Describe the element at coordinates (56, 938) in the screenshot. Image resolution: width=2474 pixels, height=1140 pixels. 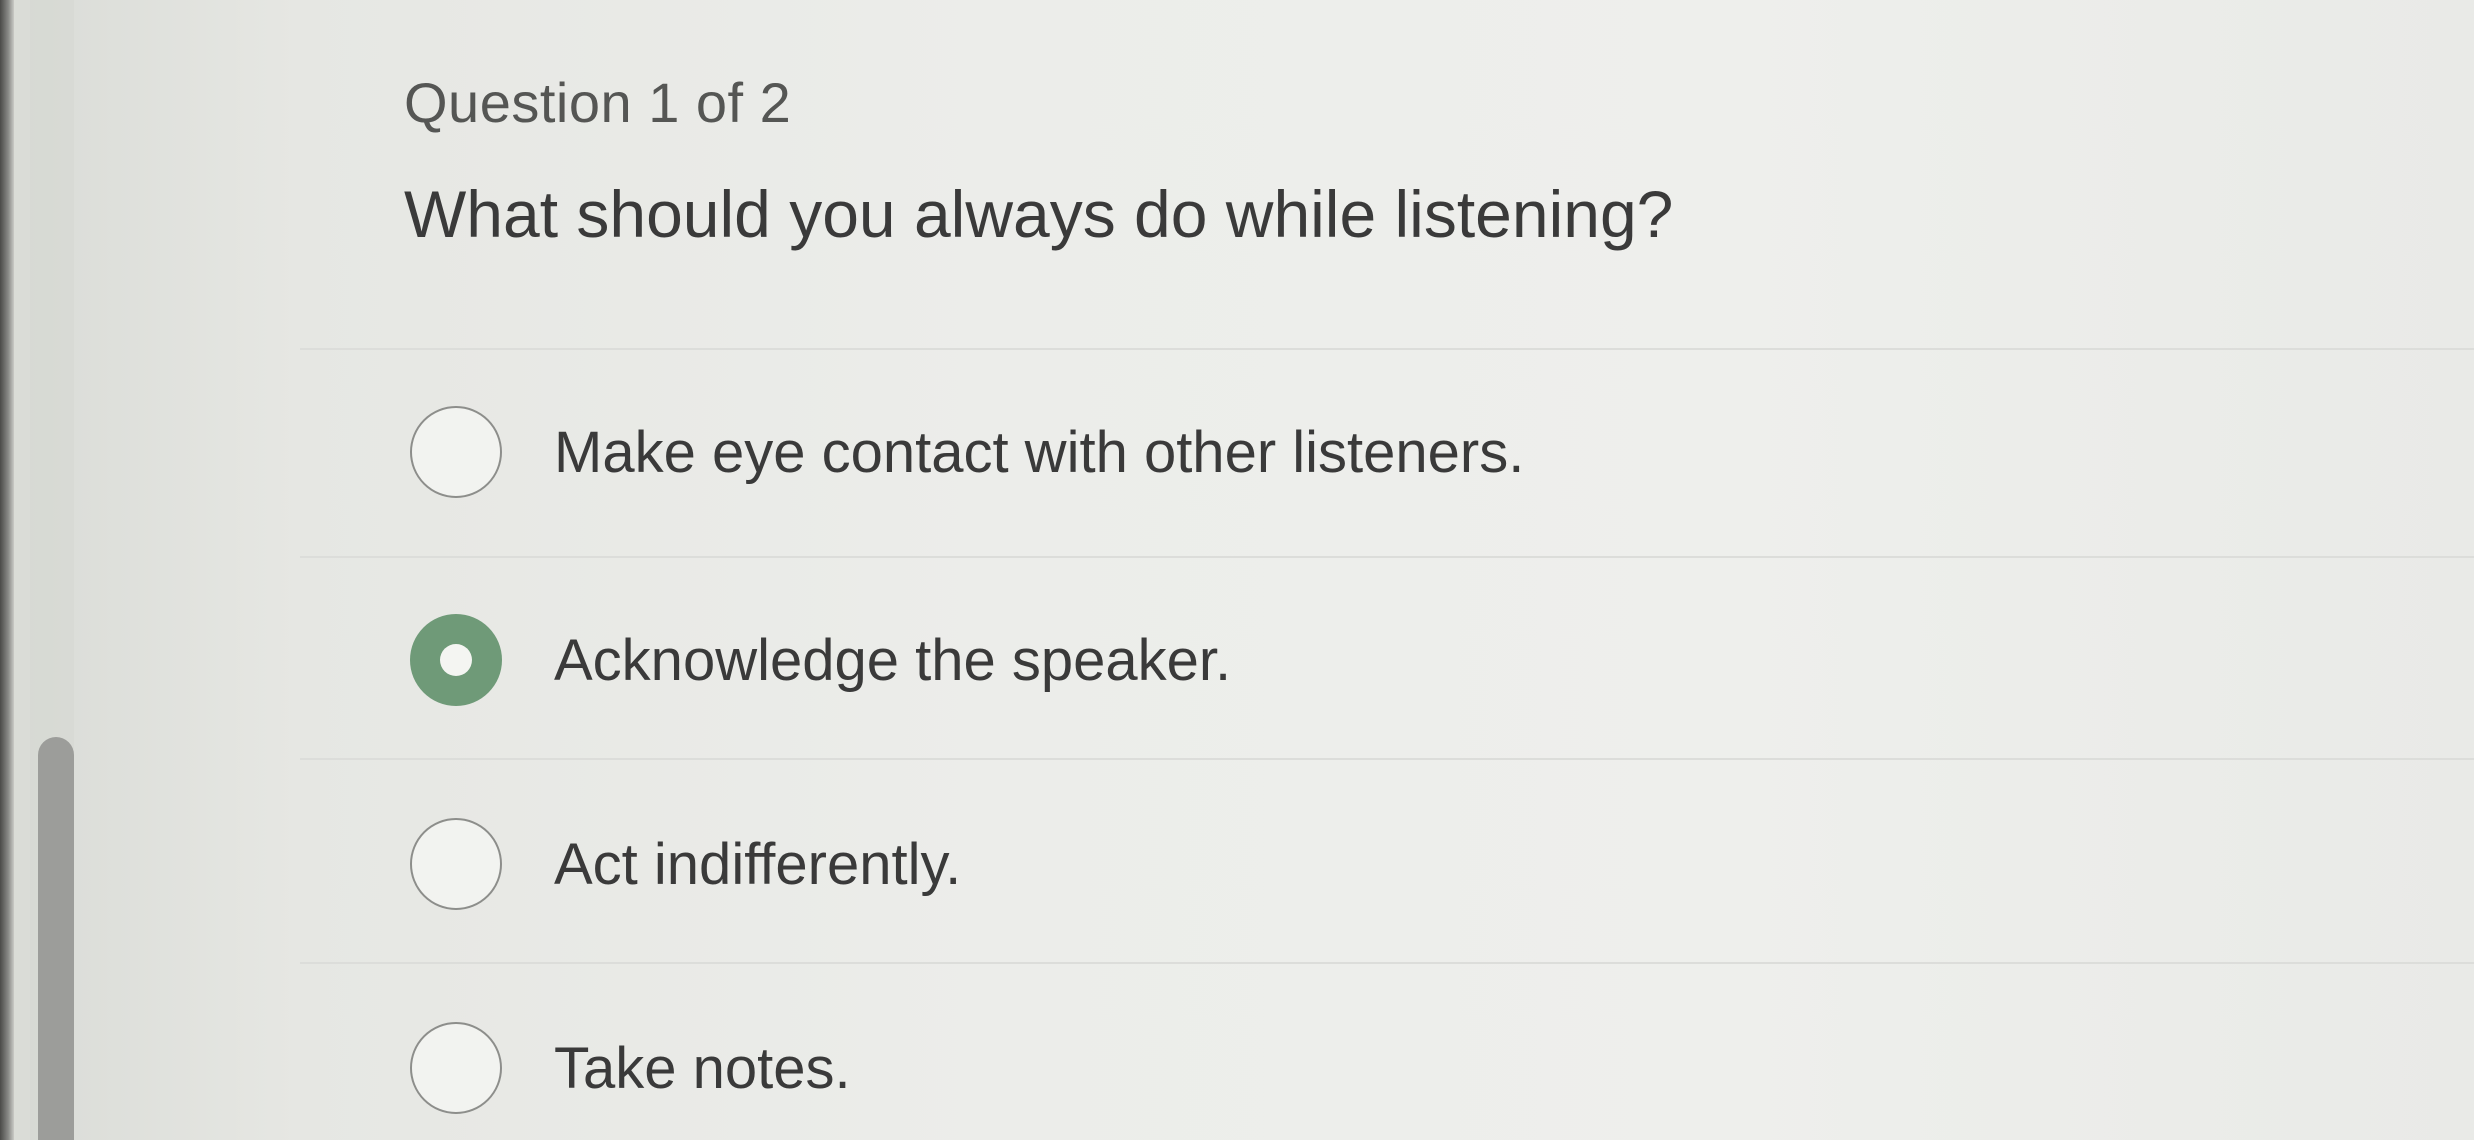
I see `scrollbar-thumb` at that location.